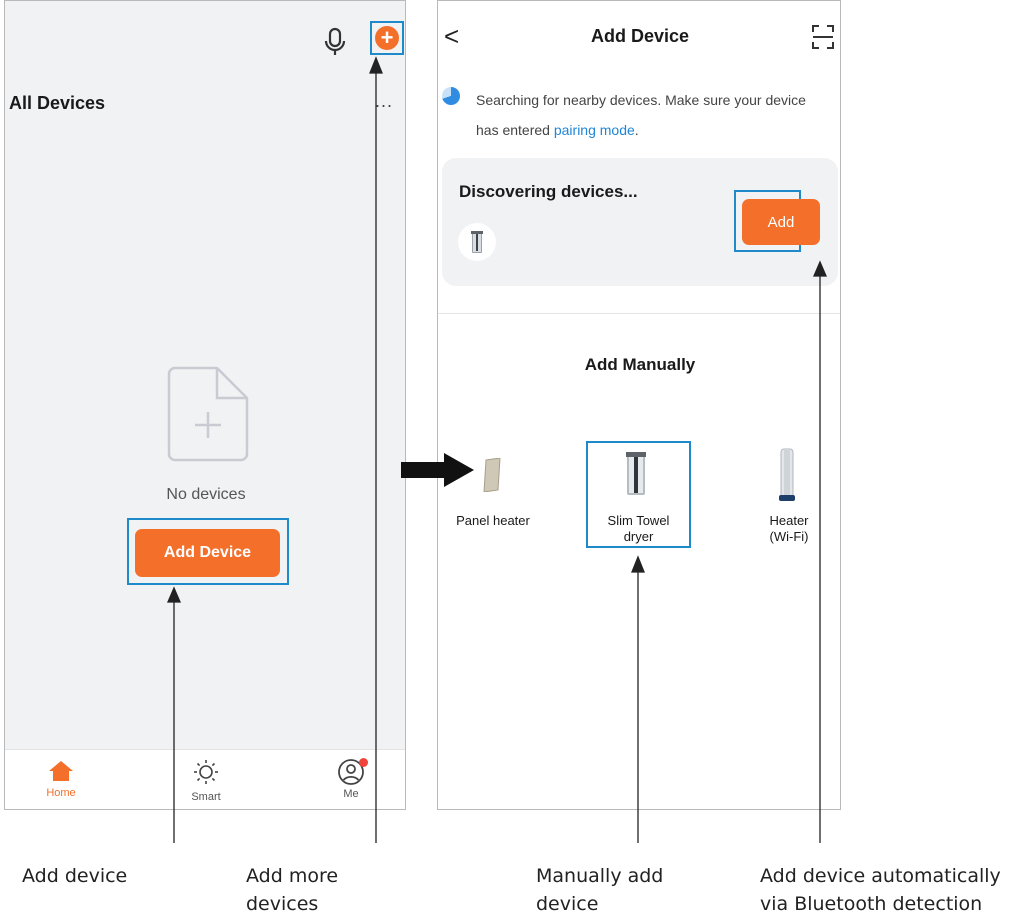 This screenshot has width=1032, height=923. What do you see at coordinates (880, 876) in the screenshot?
I see `caption-line: Add device automatically` at bounding box center [880, 876].